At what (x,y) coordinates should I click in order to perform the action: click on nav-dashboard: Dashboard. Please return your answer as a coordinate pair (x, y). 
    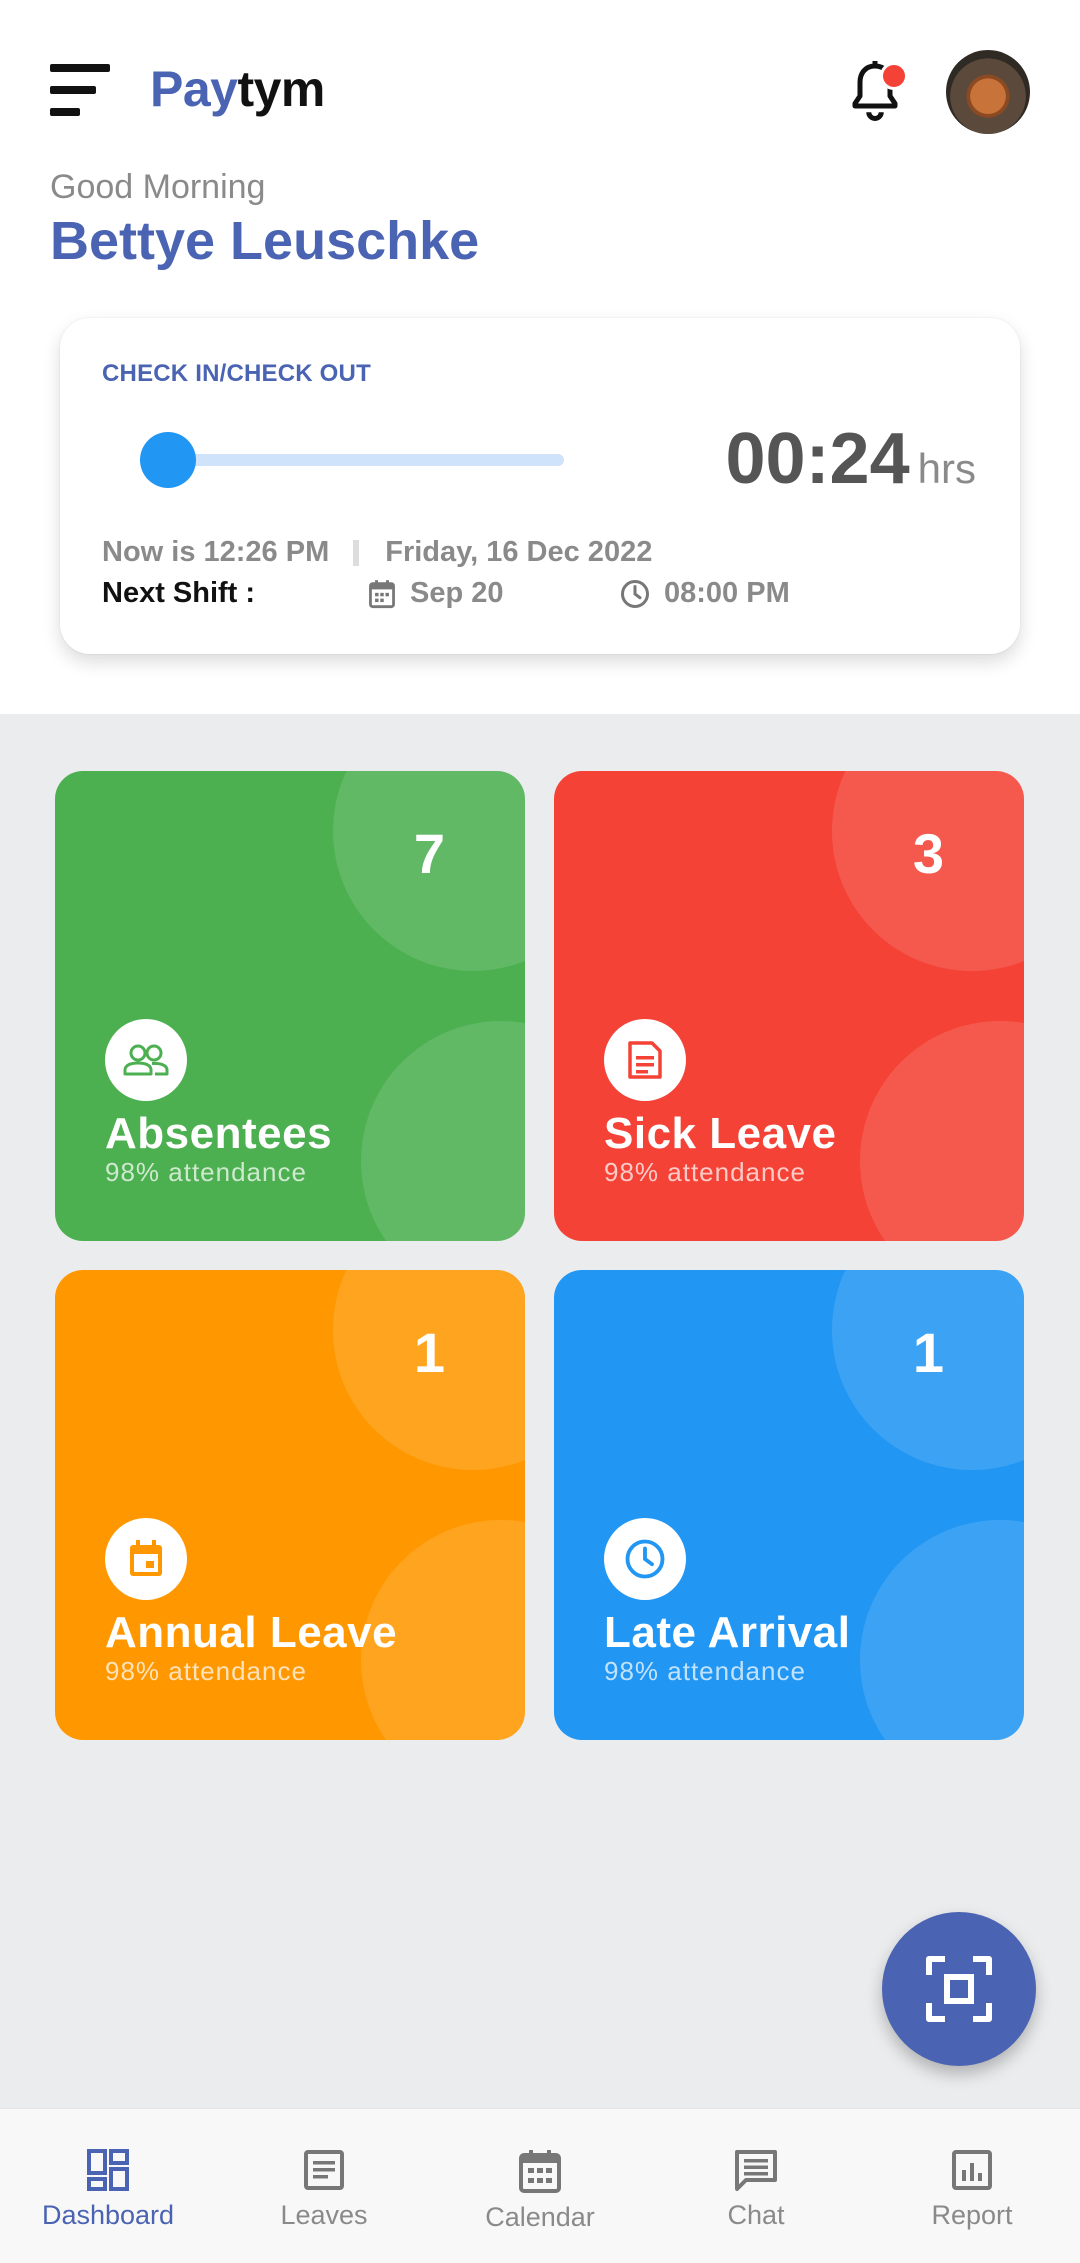
    Looking at the image, I should click on (108, 2186).